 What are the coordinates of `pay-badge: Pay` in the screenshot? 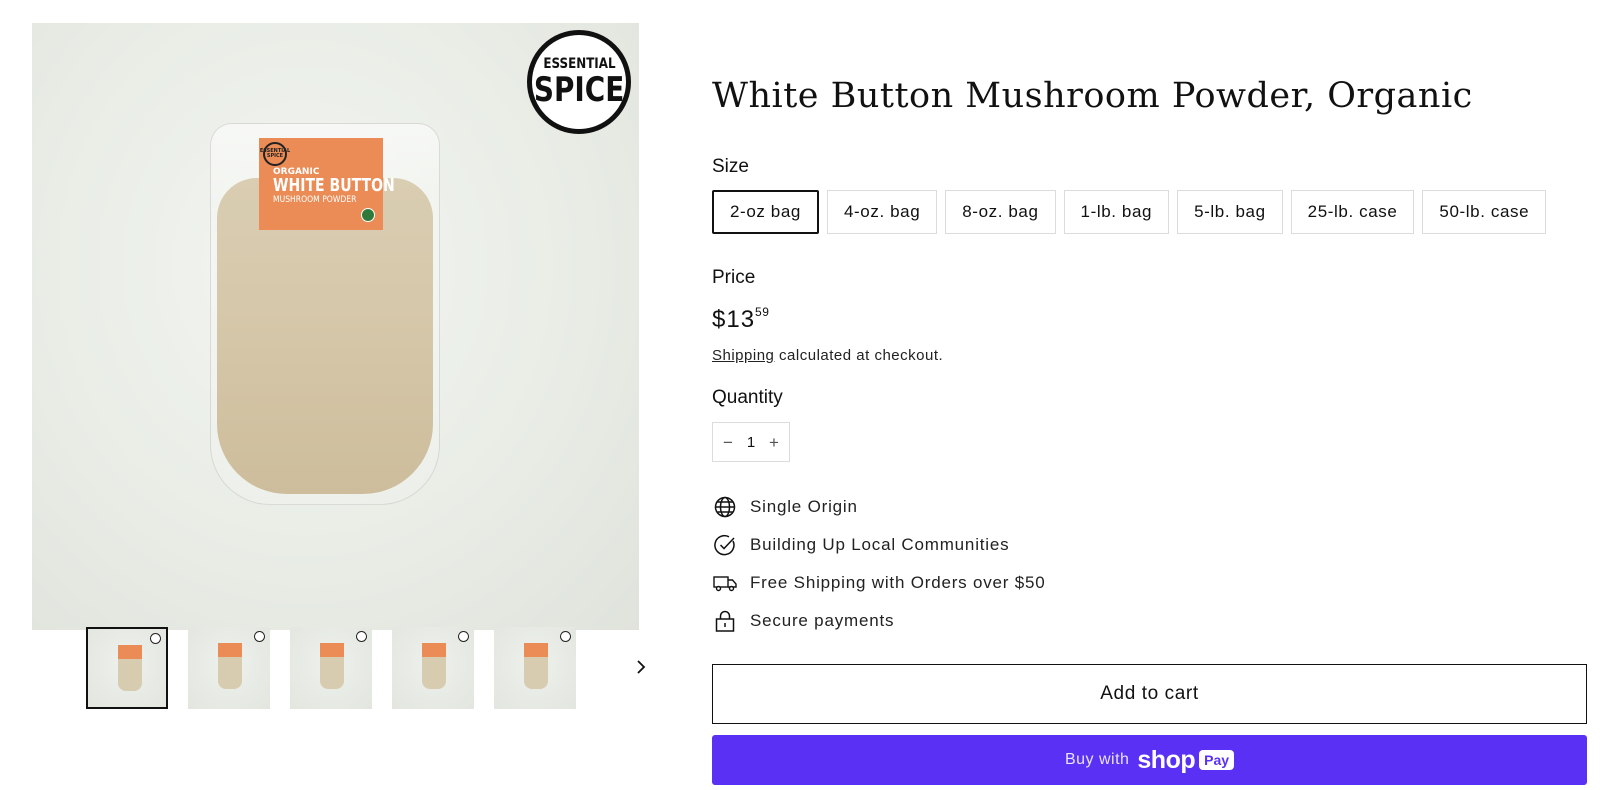 It's located at (1217, 760).